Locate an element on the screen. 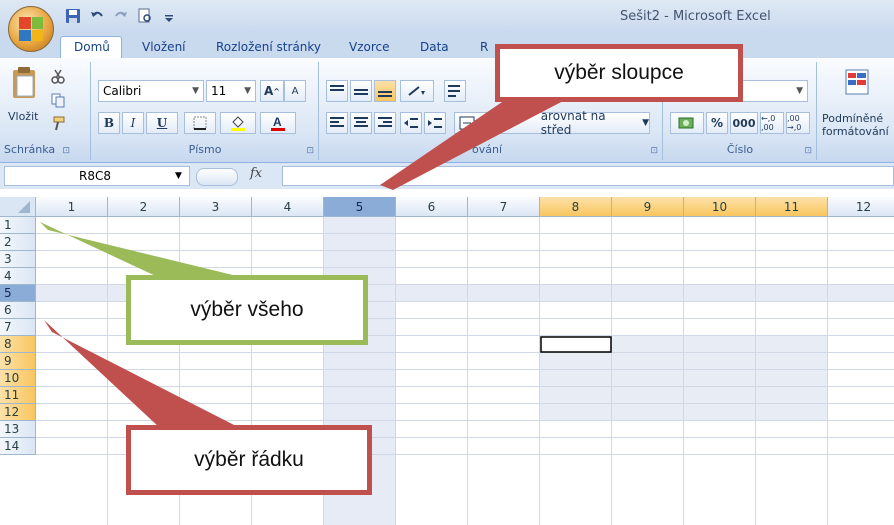 The height and width of the screenshot is (525, 894). office-logo-icon is located at coordinates (31, 29).